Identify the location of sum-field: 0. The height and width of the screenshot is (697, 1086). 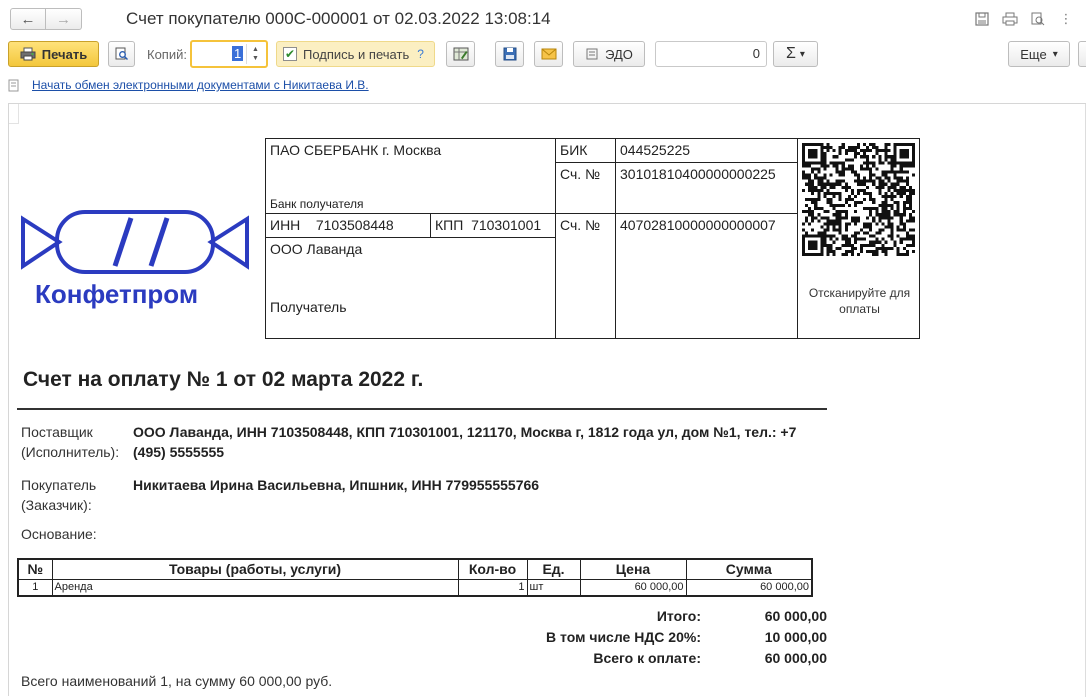
(711, 54).